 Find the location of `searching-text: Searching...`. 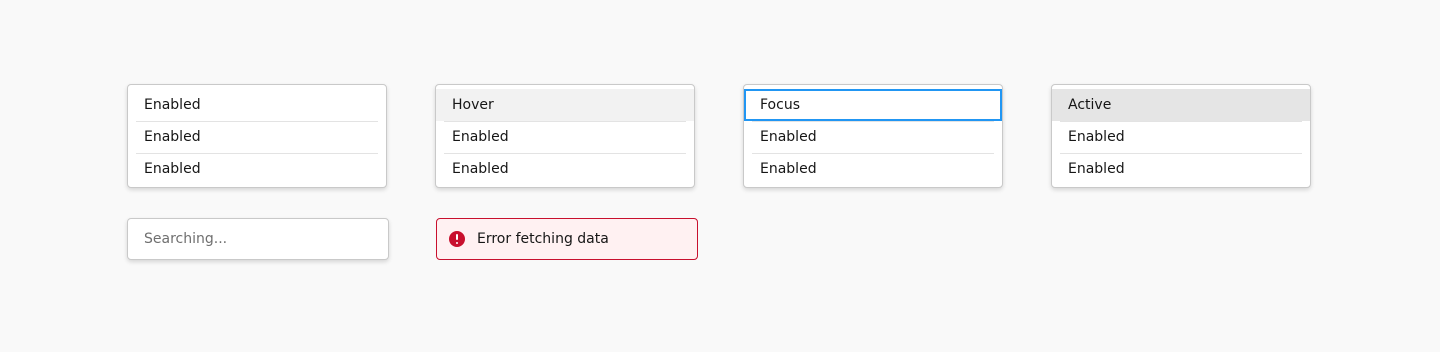

searching-text: Searching... is located at coordinates (186, 239).